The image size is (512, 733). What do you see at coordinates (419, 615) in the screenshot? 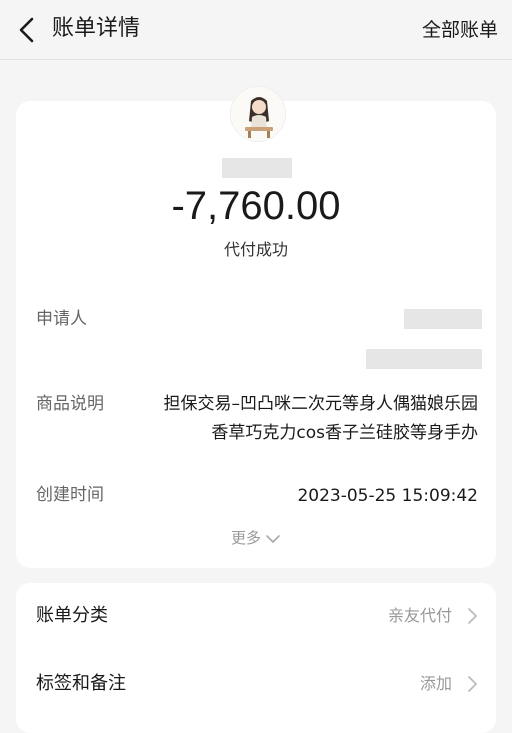
I see `bill-category-value: 亲友代付` at bounding box center [419, 615].